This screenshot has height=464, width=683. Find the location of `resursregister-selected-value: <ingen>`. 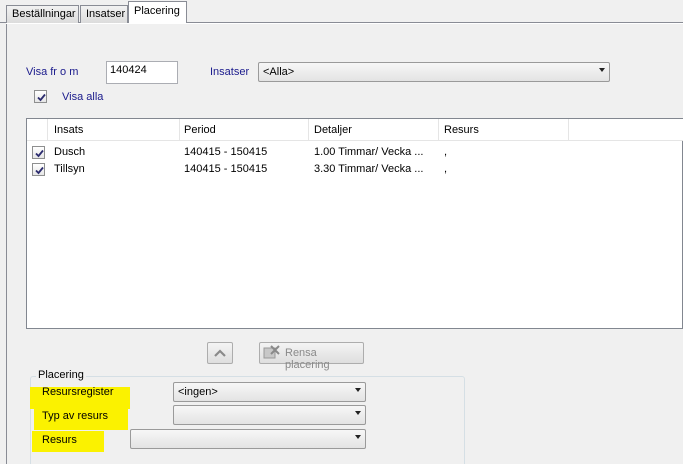

resursregister-selected-value: <ingen> is located at coordinates (198, 392).